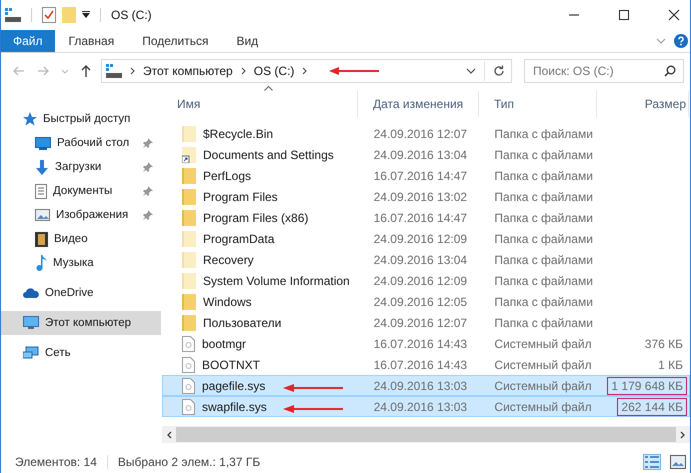 The width and height of the screenshot is (691, 473). I want to click on file-name: swapfile.sys, so click(234, 407).